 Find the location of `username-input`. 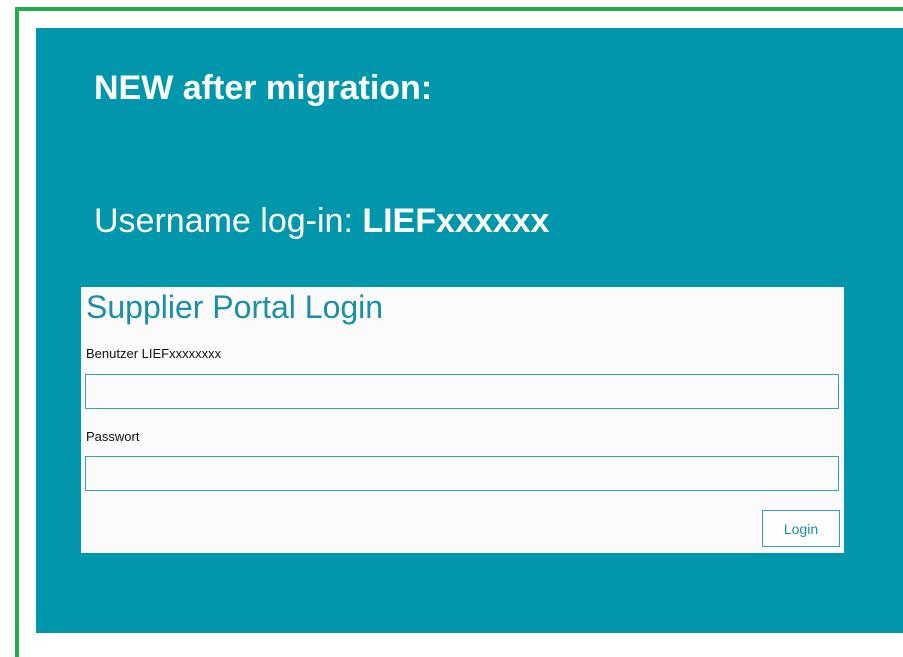

username-input is located at coordinates (462, 391).